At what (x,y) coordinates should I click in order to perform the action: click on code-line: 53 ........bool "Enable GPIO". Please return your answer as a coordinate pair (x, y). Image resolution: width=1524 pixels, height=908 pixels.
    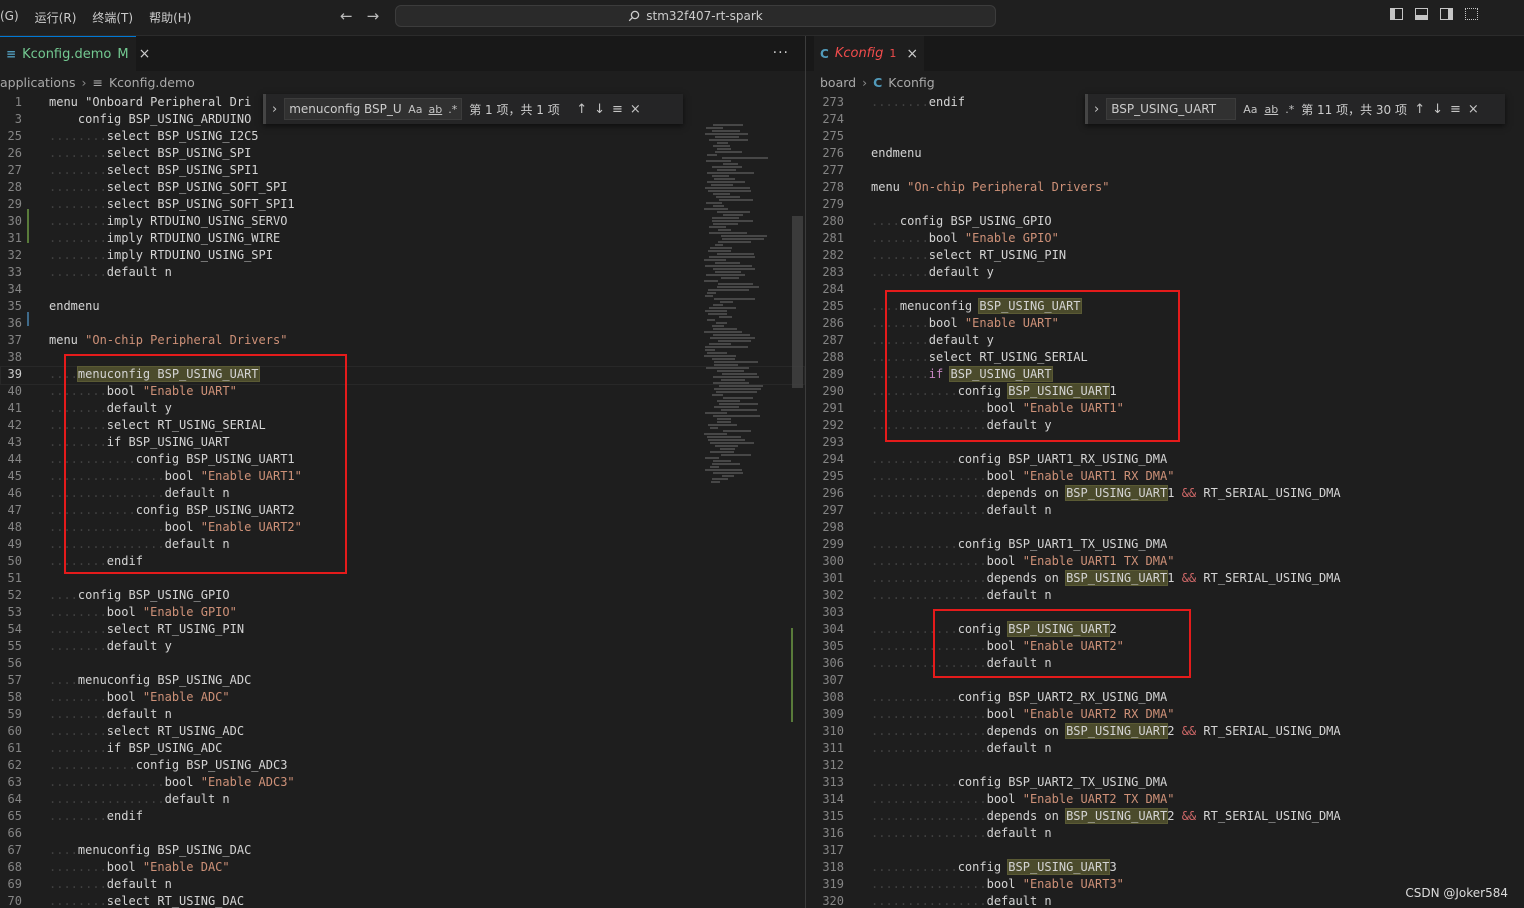
    Looking at the image, I should click on (402, 612).